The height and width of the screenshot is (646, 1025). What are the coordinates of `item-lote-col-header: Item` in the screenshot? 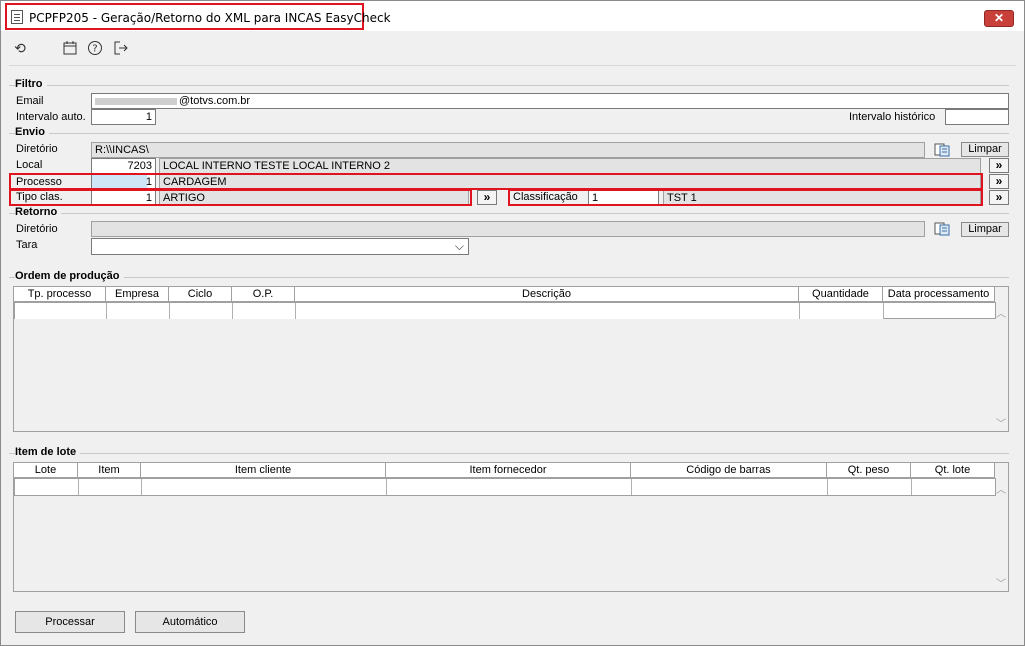 It's located at (109, 470).